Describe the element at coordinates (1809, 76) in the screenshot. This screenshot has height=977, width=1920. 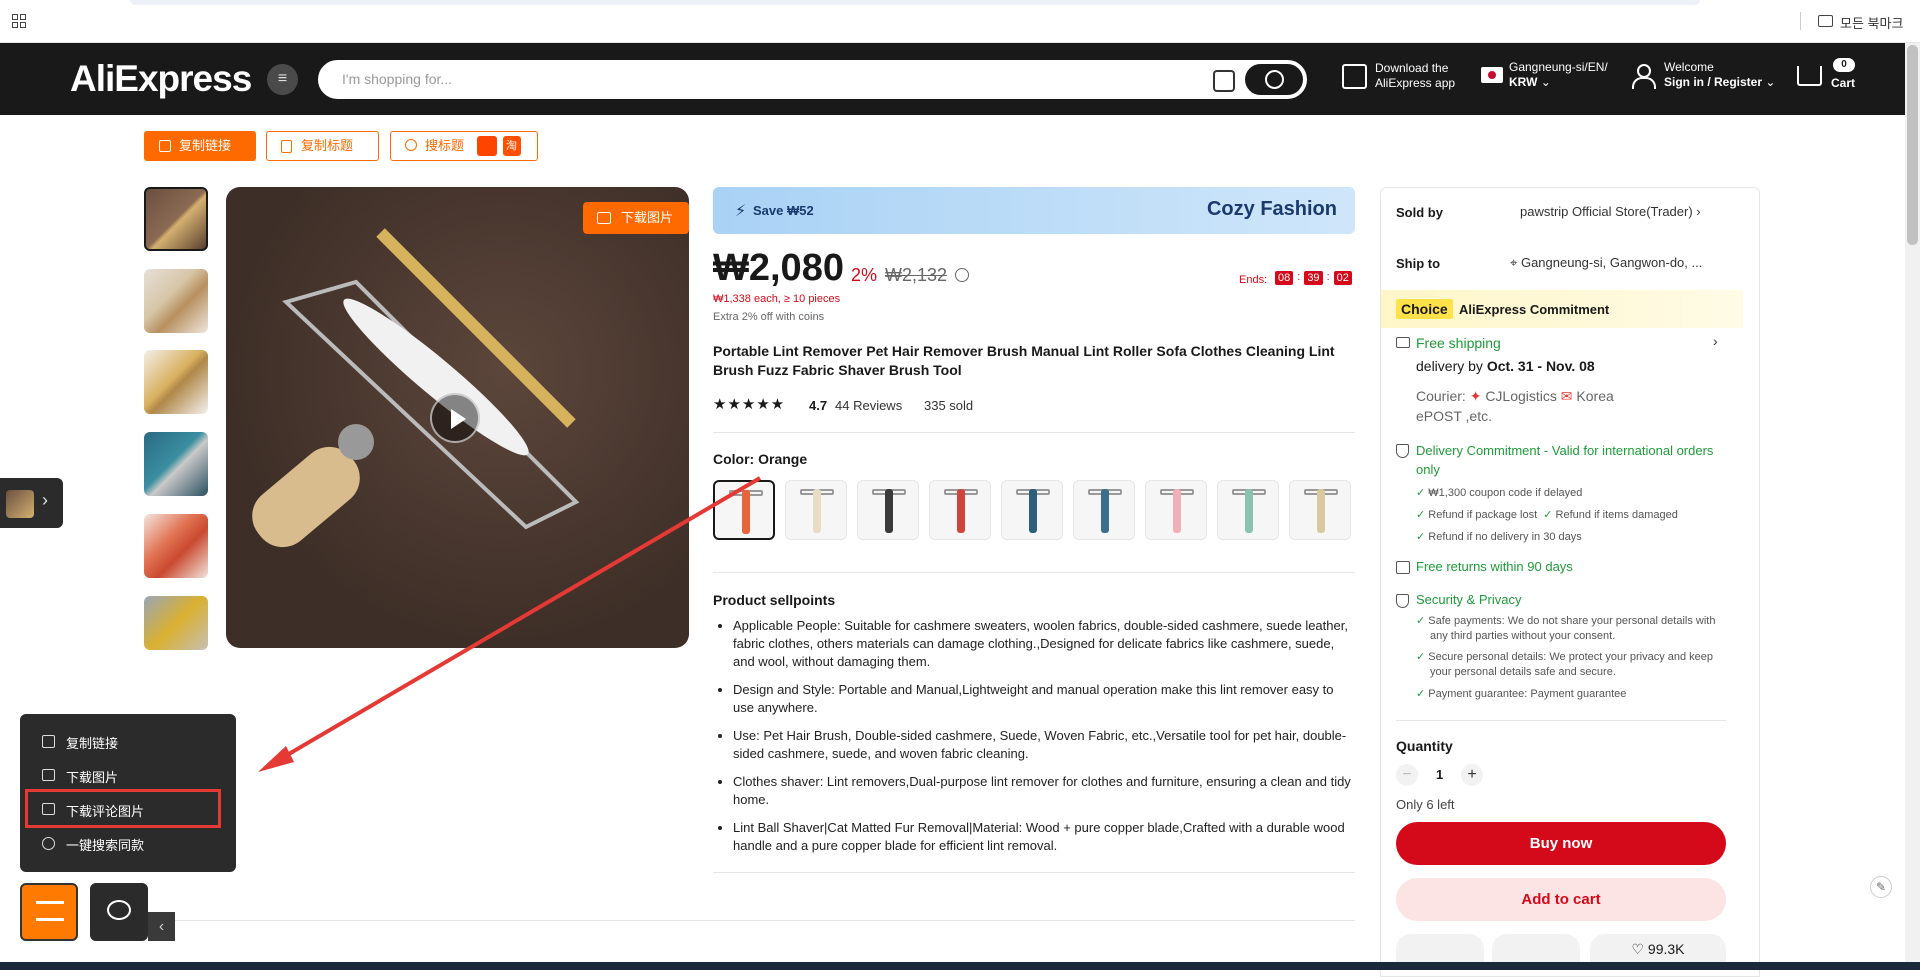
I see `cart-icon` at that location.